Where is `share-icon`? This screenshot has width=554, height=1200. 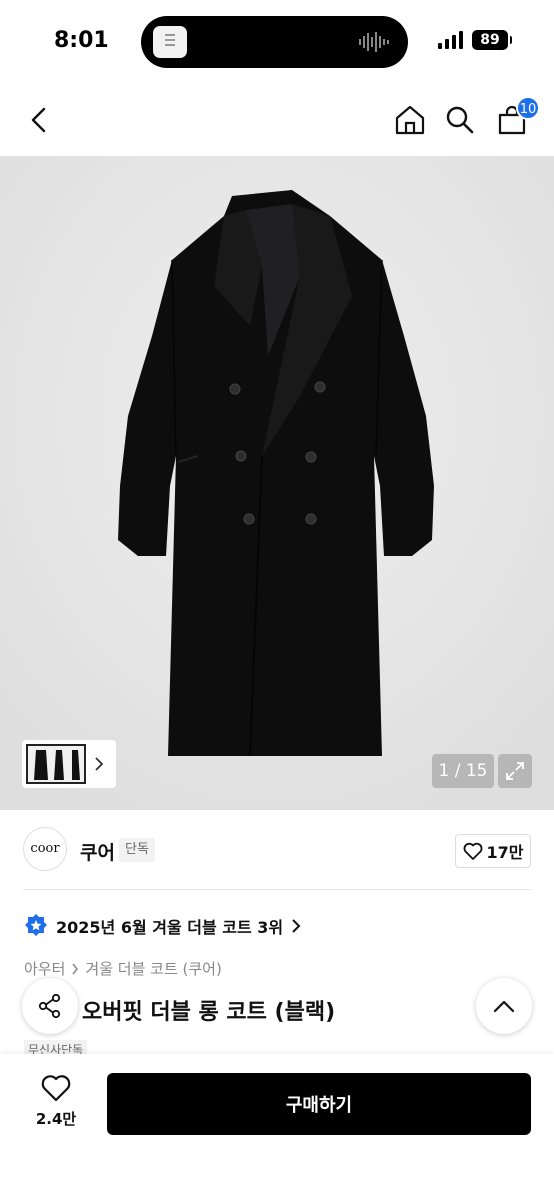 share-icon is located at coordinates (49, 1006).